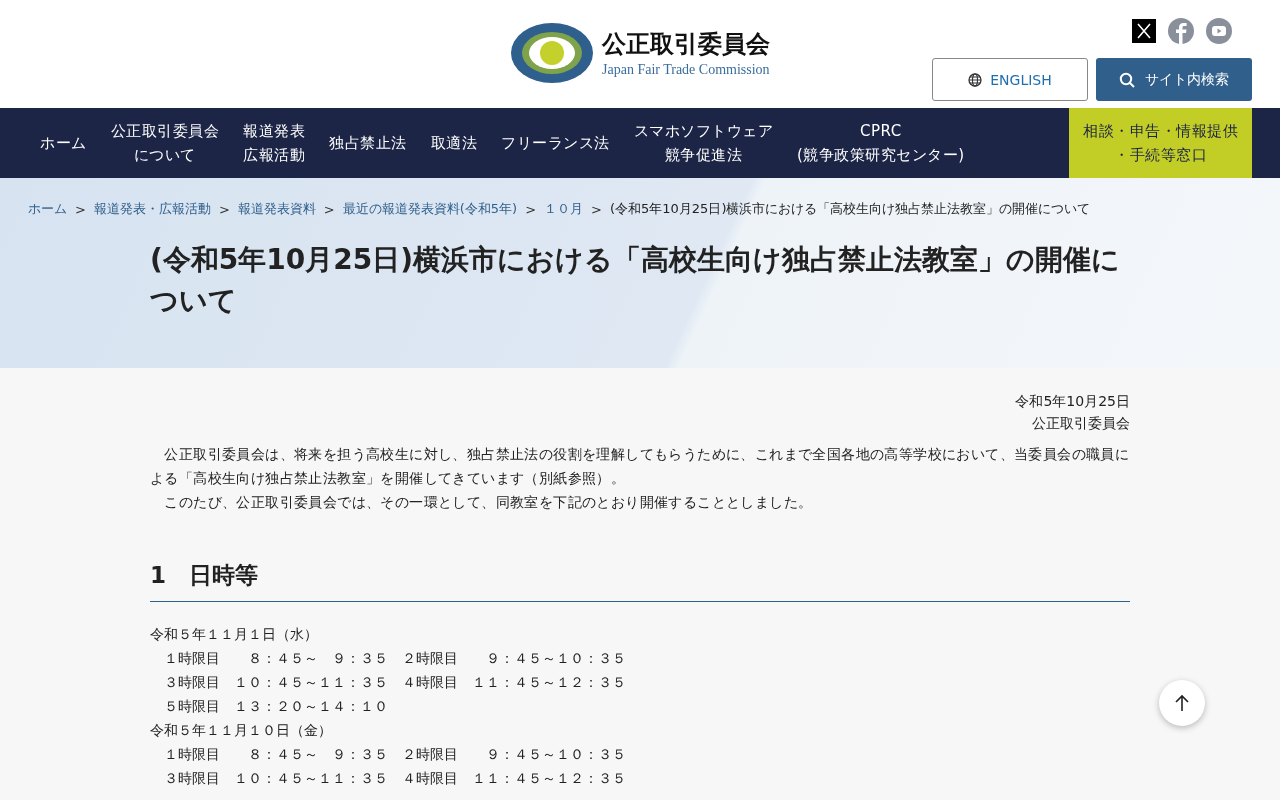  What do you see at coordinates (47, 209) in the screenshot?
I see `breadcrumb-link: ホーム` at bounding box center [47, 209].